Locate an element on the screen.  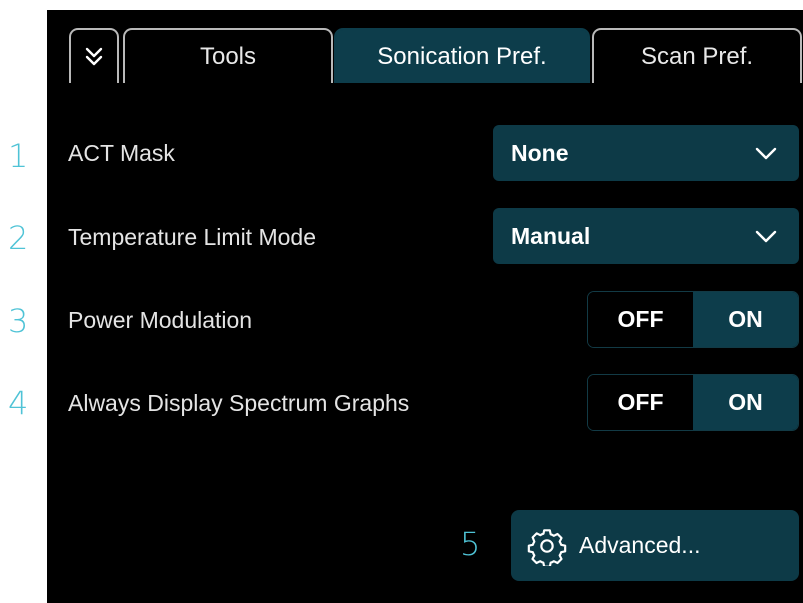
spectrum-graphs-toggle: OFF ON is located at coordinates (693, 402).